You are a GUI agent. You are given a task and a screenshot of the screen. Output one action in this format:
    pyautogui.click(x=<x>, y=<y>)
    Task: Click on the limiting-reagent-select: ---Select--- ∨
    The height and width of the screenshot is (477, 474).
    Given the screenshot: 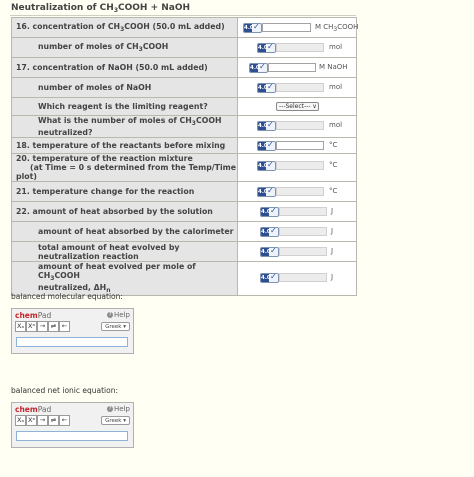 What is the action you would take?
    pyautogui.click(x=297, y=106)
    